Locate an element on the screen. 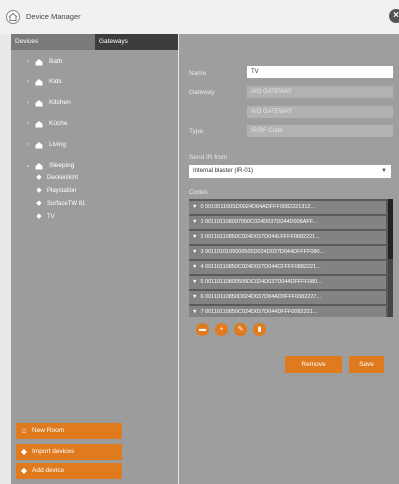 The height and width of the screenshot is (484, 399). add-code-button: + is located at coordinates (221, 329).